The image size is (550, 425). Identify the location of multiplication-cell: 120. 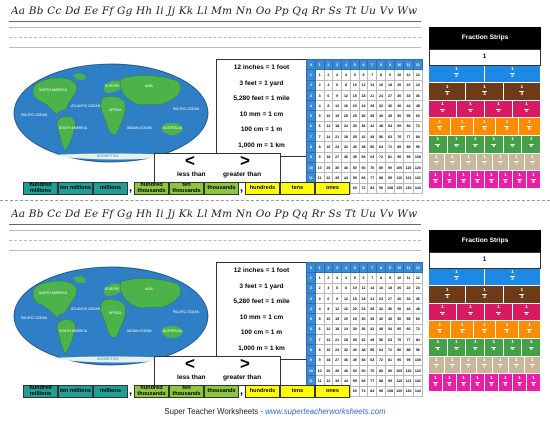
(418, 167).